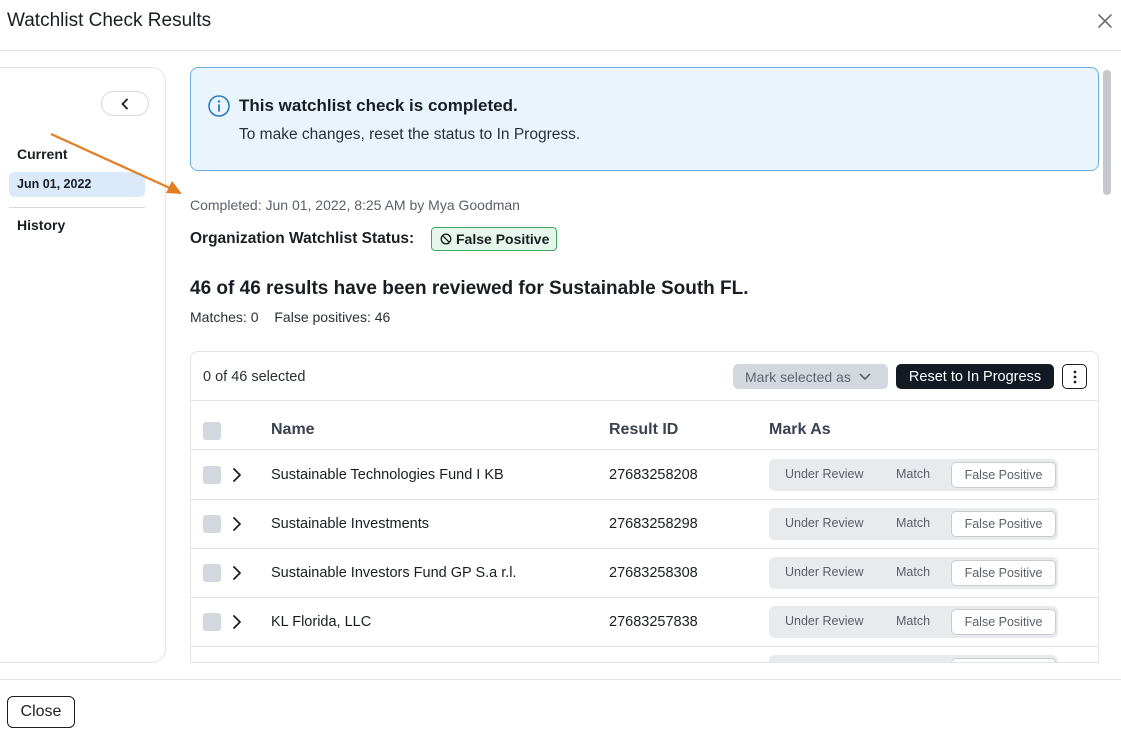 This screenshot has height=735, width=1121. What do you see at coordinates (644, 655) in the screenshot?
I see `table-row-partial` at bounding box center [644, 655].